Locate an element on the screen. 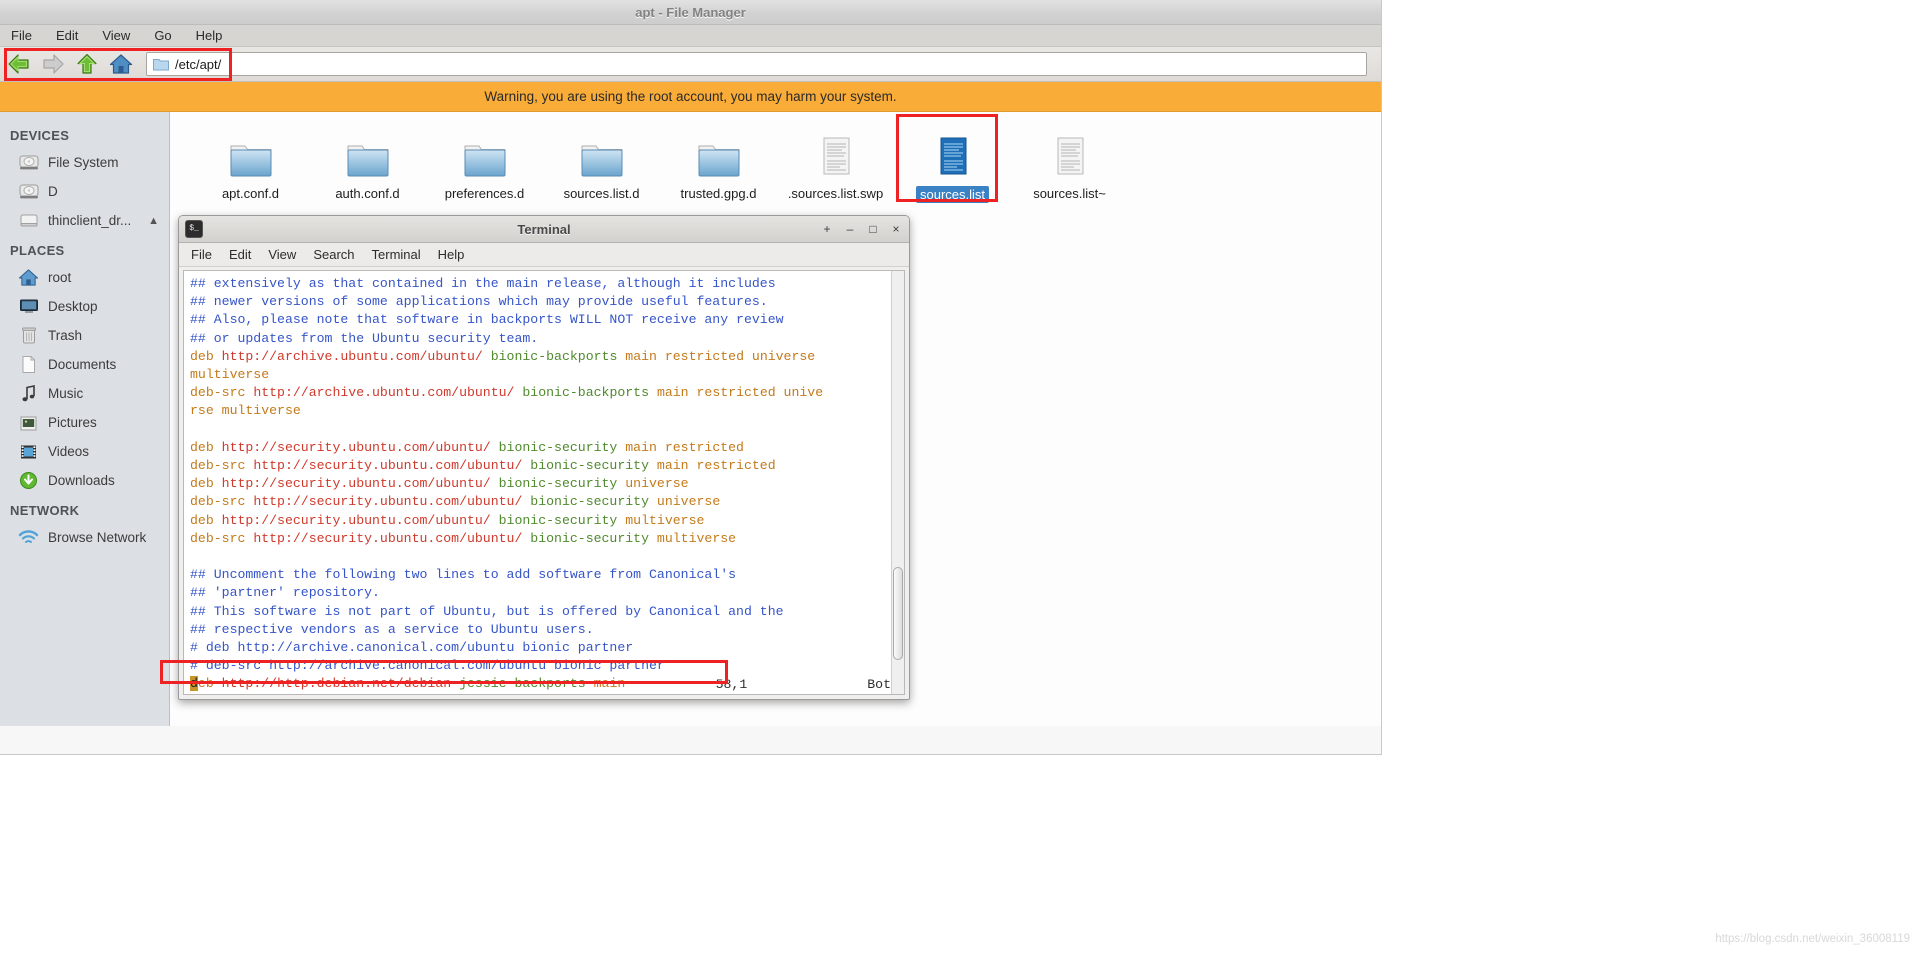 This screenshot has height=953, width=1920. home-icon is located at coordinates (121, 64).